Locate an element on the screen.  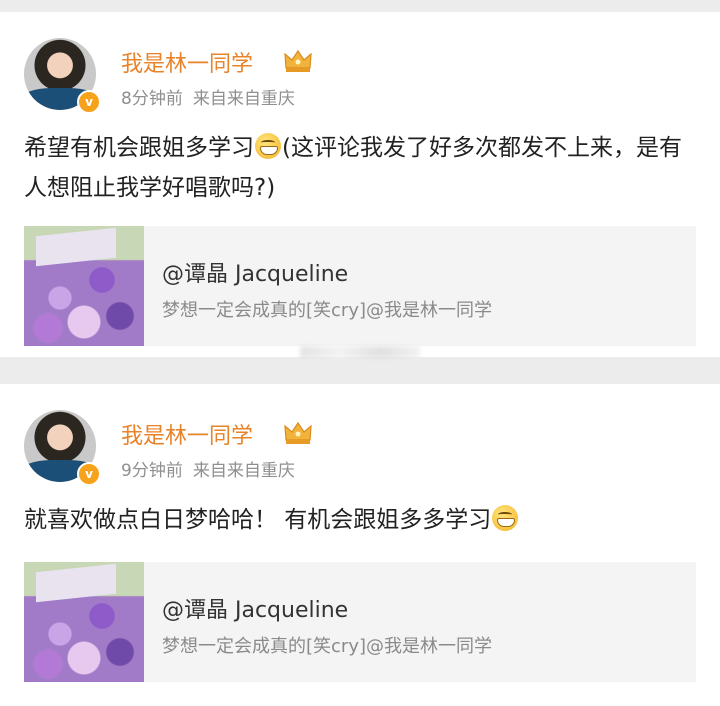
comment-text: 希望有机会跟姐多学习 (这评论我发了好多次都发不上来，是有人想阻止我学好唱歌吗?) is located at coordinates (360, 168).